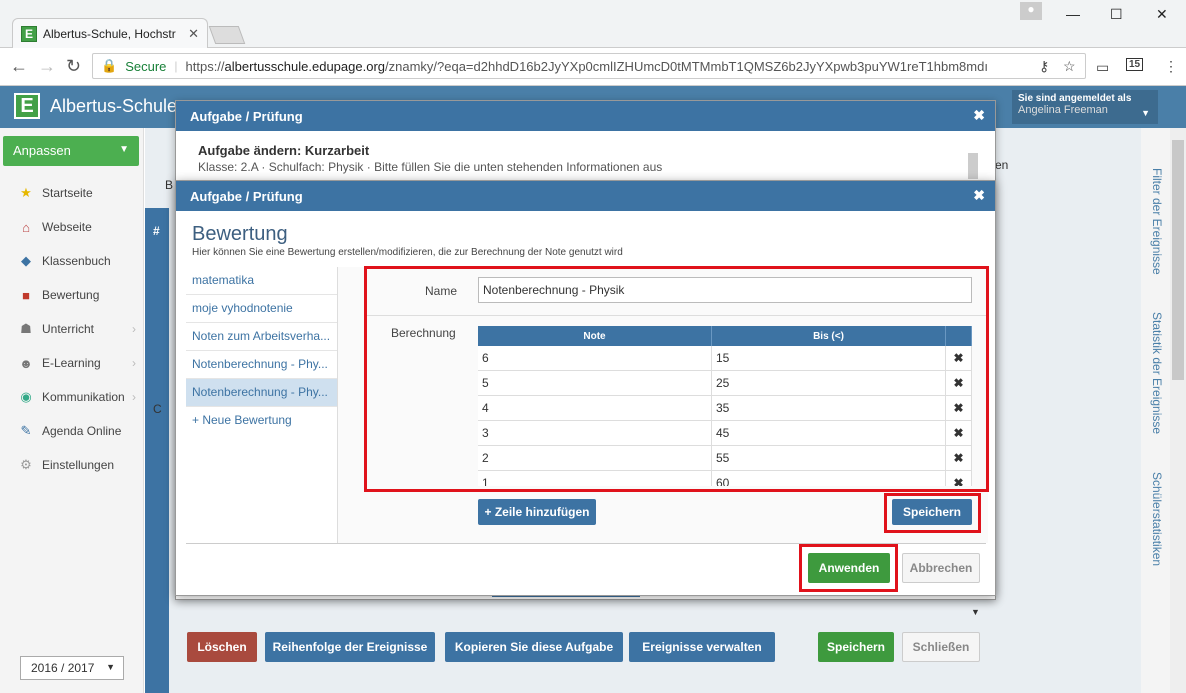  What do you see at coordinates (537, 512) in the screenshot?
I see `add-row-button: + Zeile hinzufügen` at bounding box center [537, 512].